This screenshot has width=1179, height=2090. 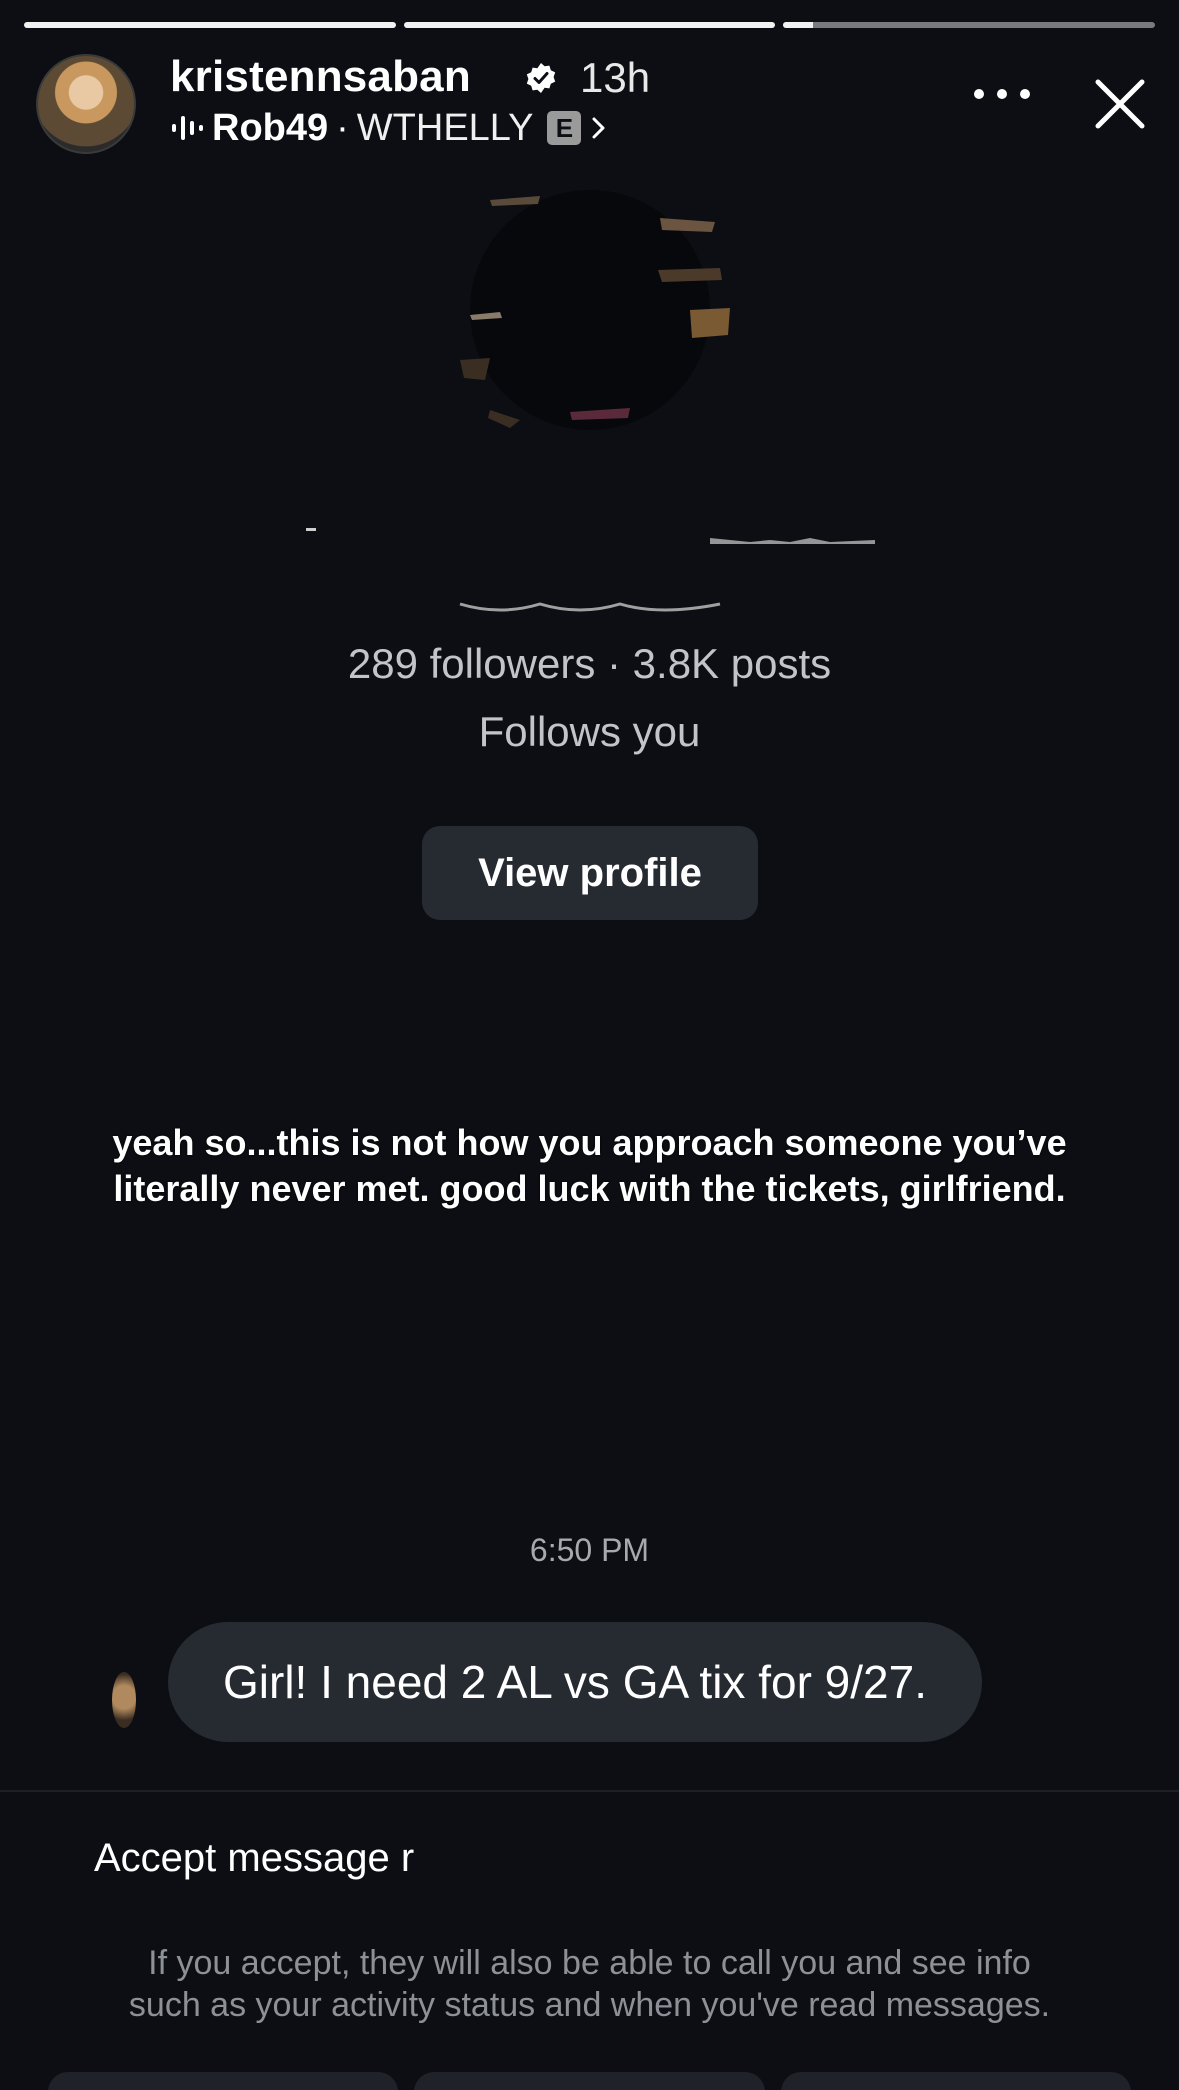 I want to click on avatar, so click(x=86, y=104).